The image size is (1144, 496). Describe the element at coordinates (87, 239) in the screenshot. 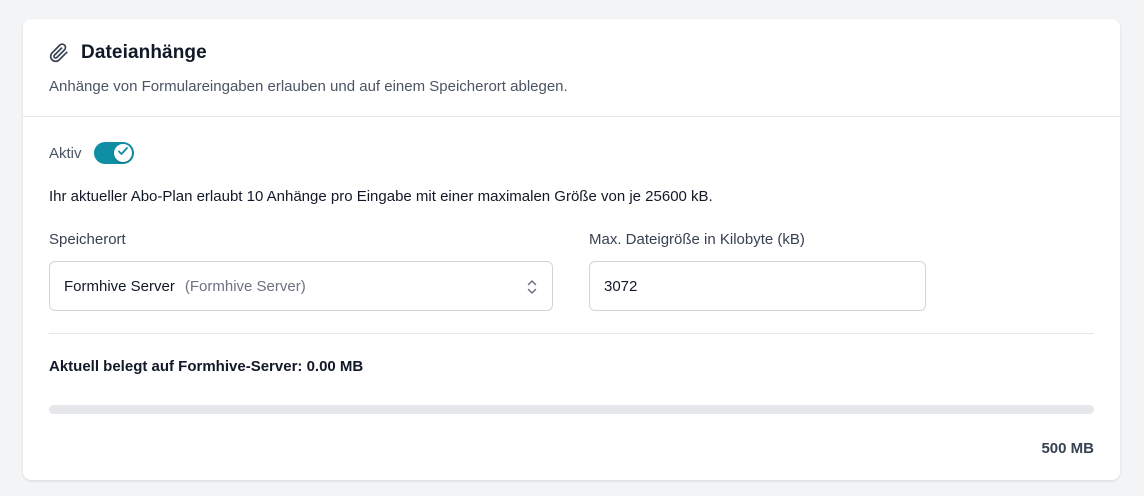

I see `storage-label: Speicherort` at that location.